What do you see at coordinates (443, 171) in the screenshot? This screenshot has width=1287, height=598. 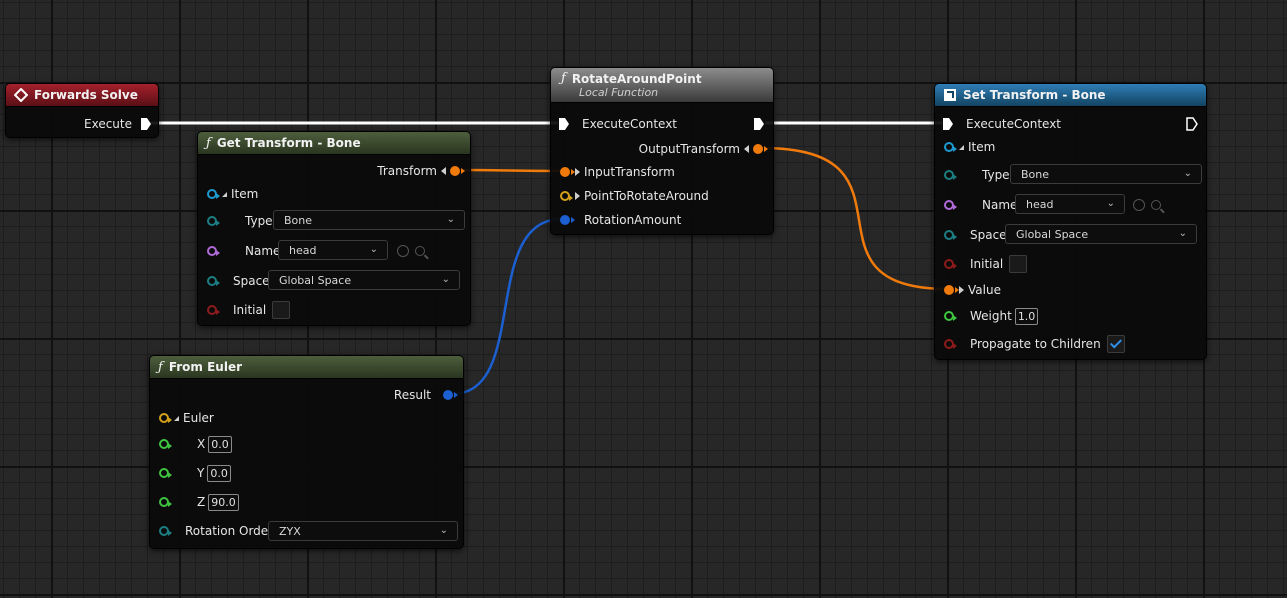 I see `collapse-left-icon` at bounding box center [443, 171].